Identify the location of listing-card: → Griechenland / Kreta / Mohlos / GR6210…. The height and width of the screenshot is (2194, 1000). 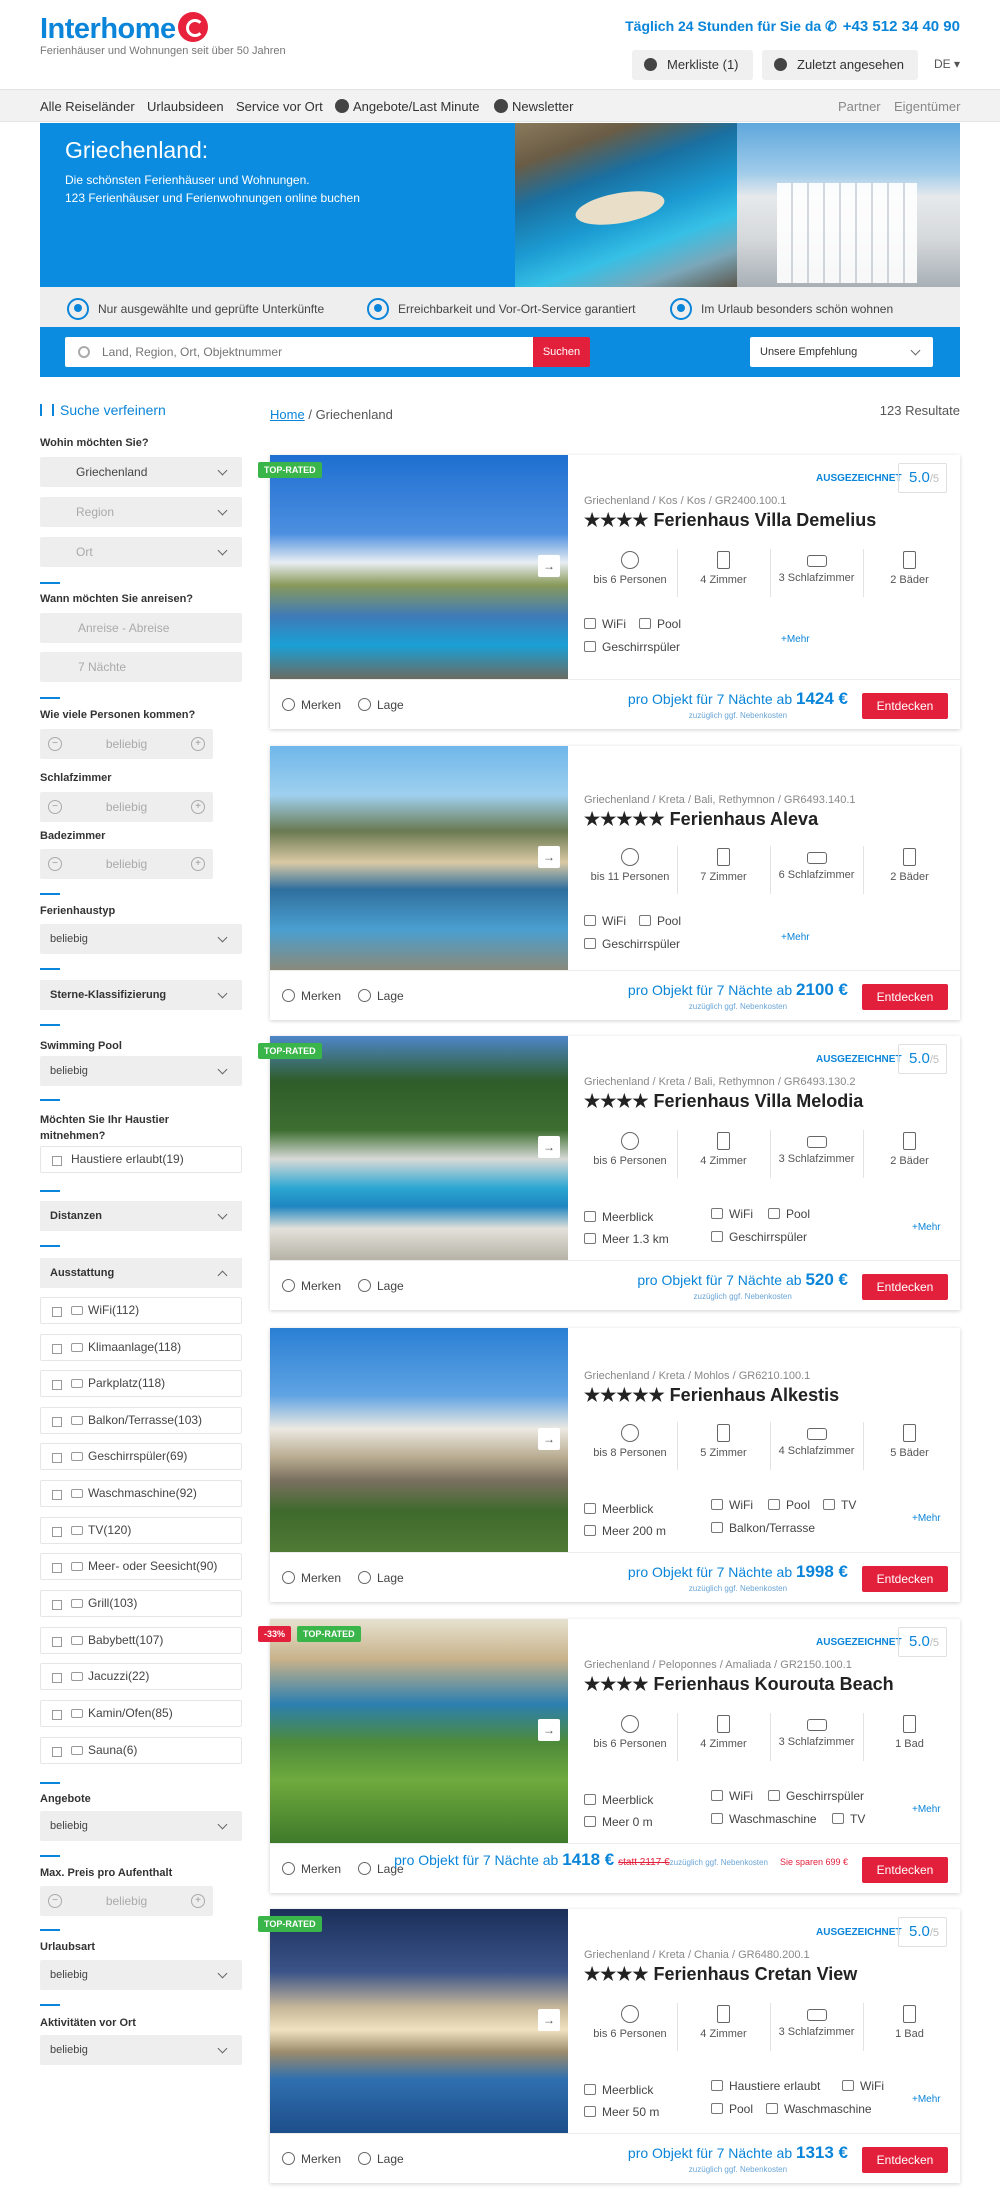
(615, 1465).